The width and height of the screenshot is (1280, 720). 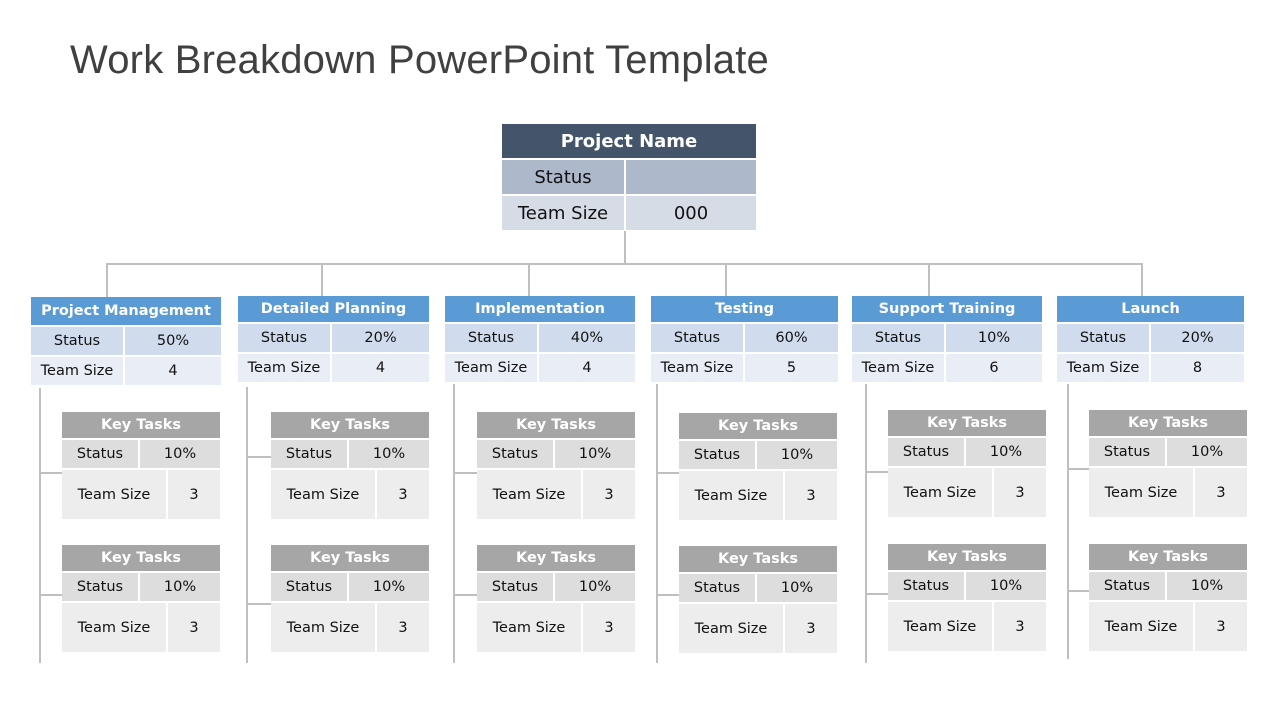 What do you see at coordinates (465, 473) in the screenshot?
I see `task-branch-3a` at bounding box center [465, 473].